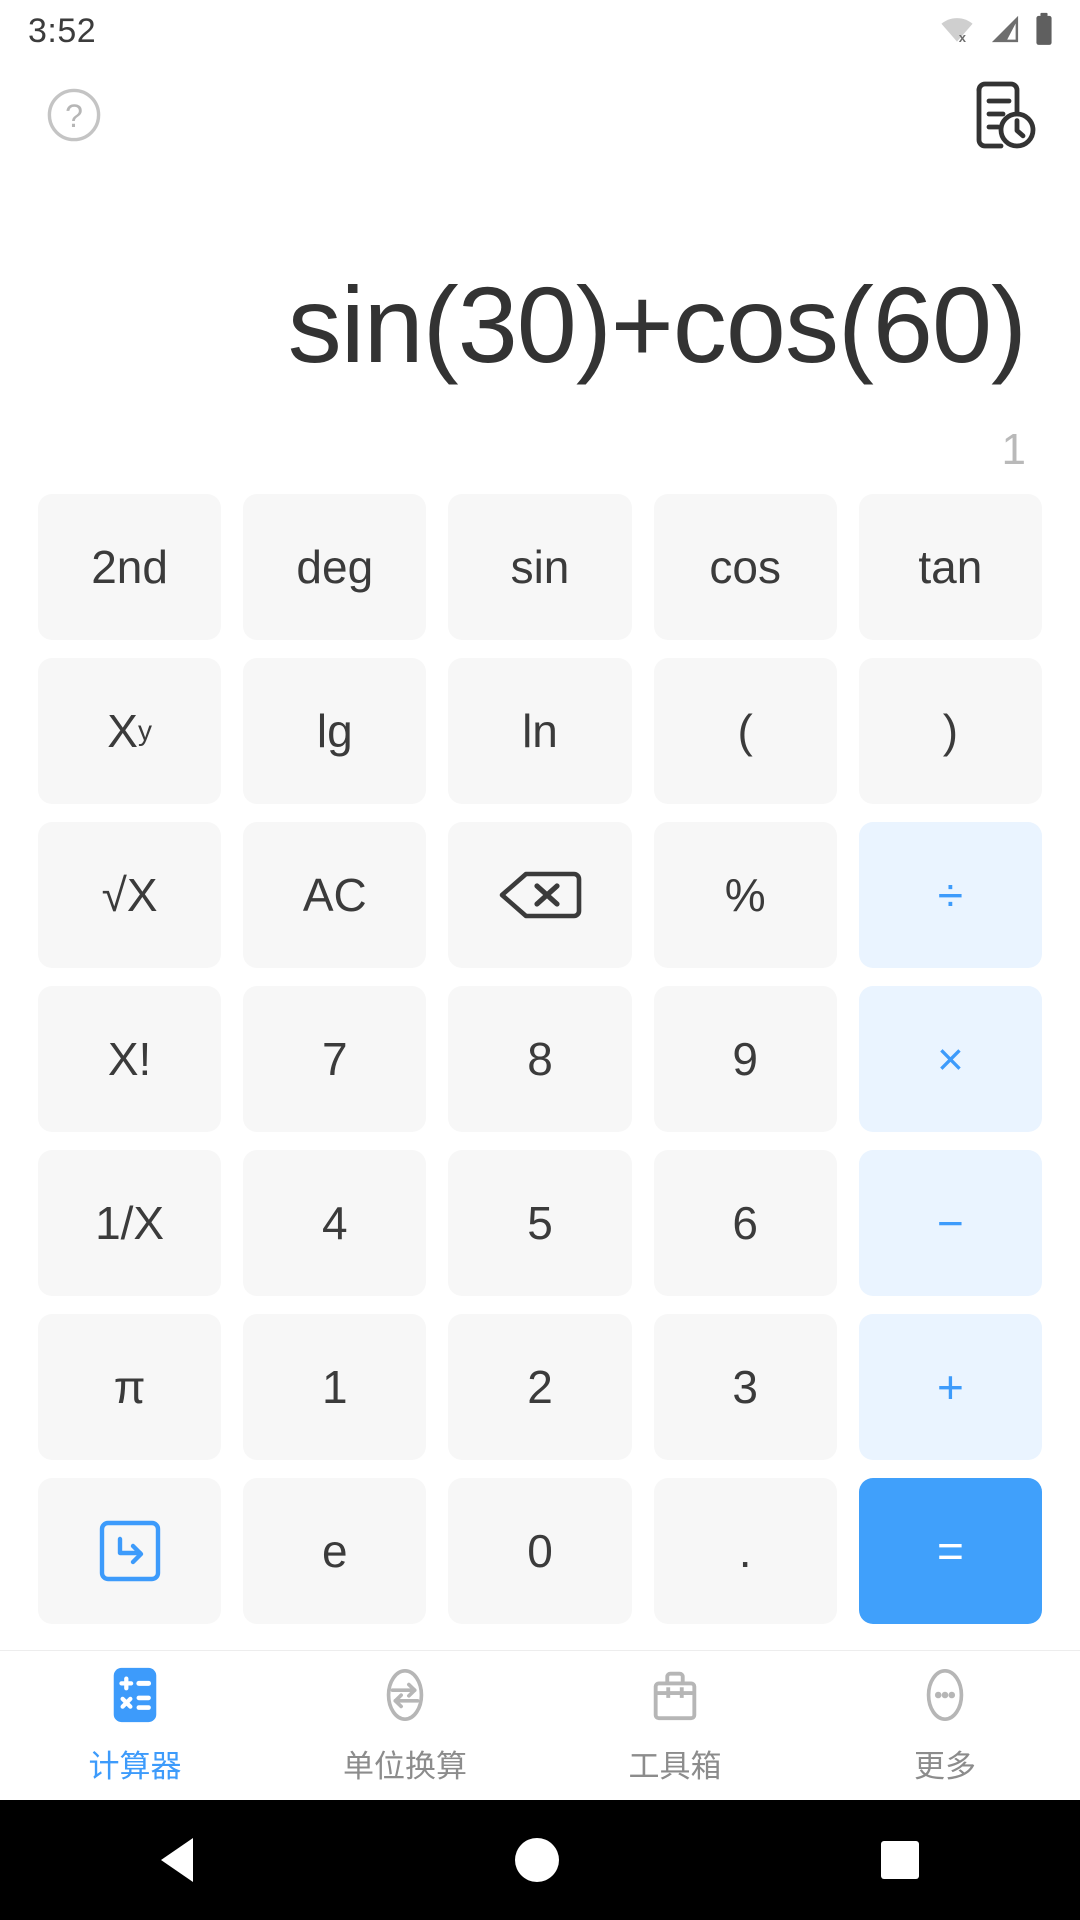 The width and height of the screenshot is (1080, 1920). Describe the element at coordinates (957, 31) in the screenshot. I see `wifi-off-icon: x` at that location.